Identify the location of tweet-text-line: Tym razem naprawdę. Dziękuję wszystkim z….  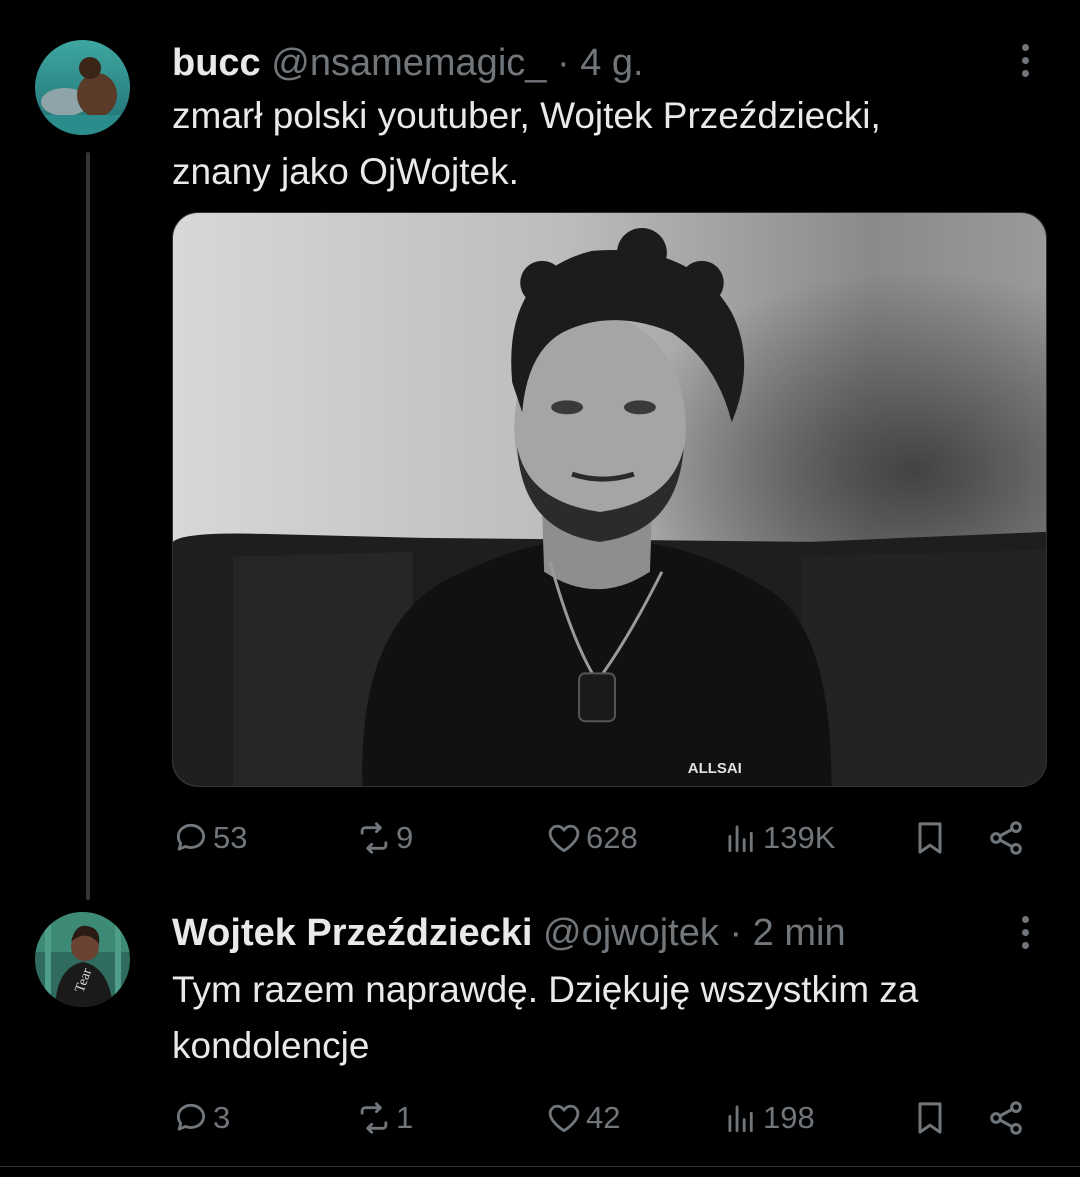
(545, 989).